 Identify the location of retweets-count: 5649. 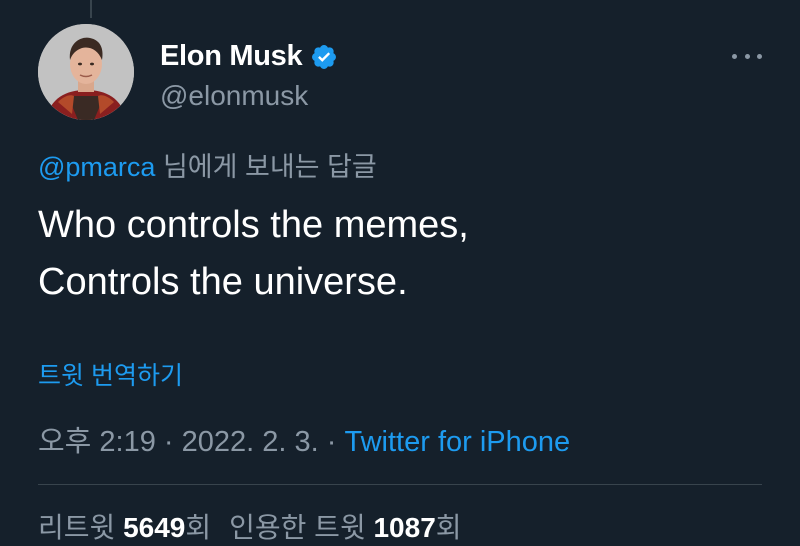
(154, 527).